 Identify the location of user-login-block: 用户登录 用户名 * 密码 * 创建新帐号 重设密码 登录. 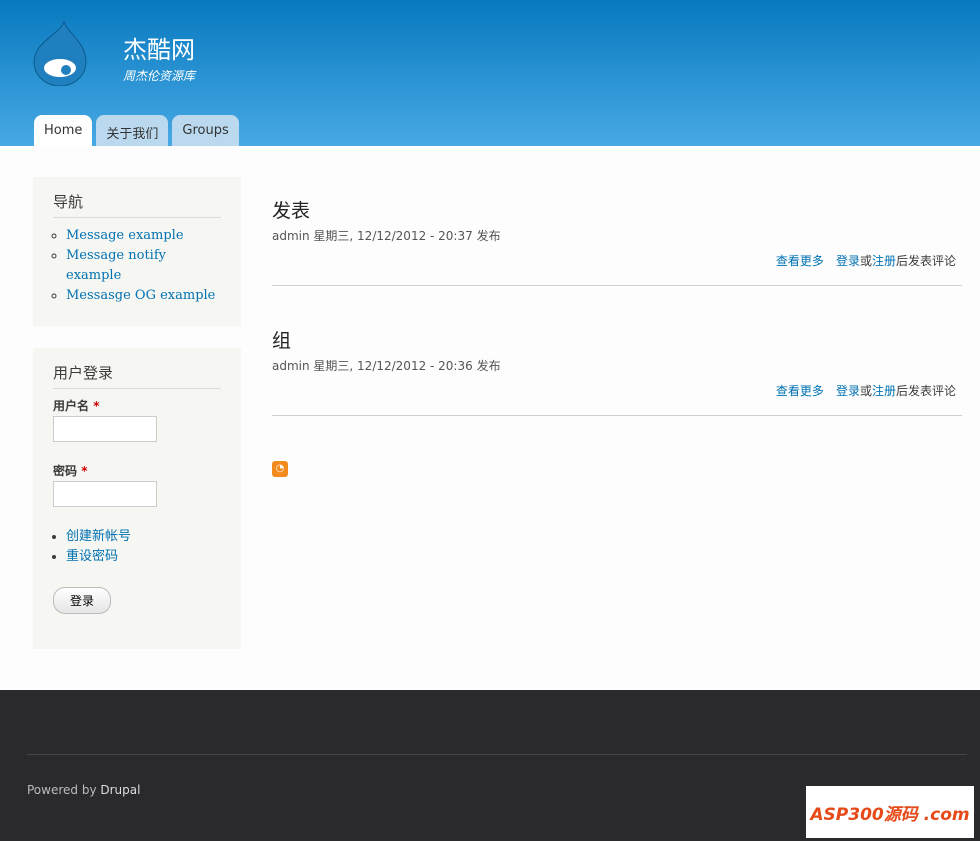
(137, 498).